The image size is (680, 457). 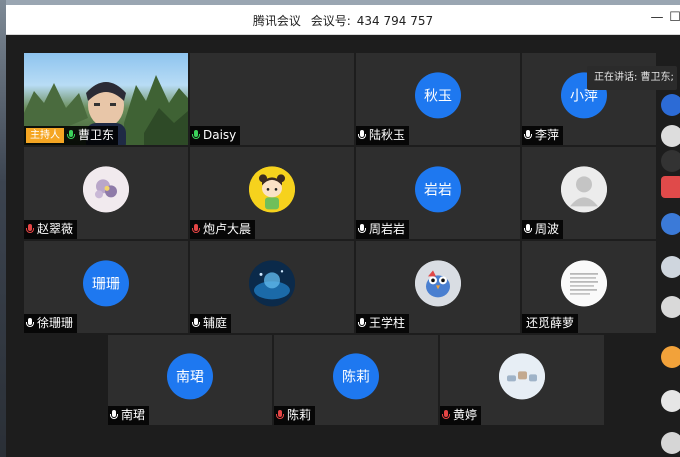 I want to click on participant-name-tag: 徐珊珊, so click(x=51, y=323).